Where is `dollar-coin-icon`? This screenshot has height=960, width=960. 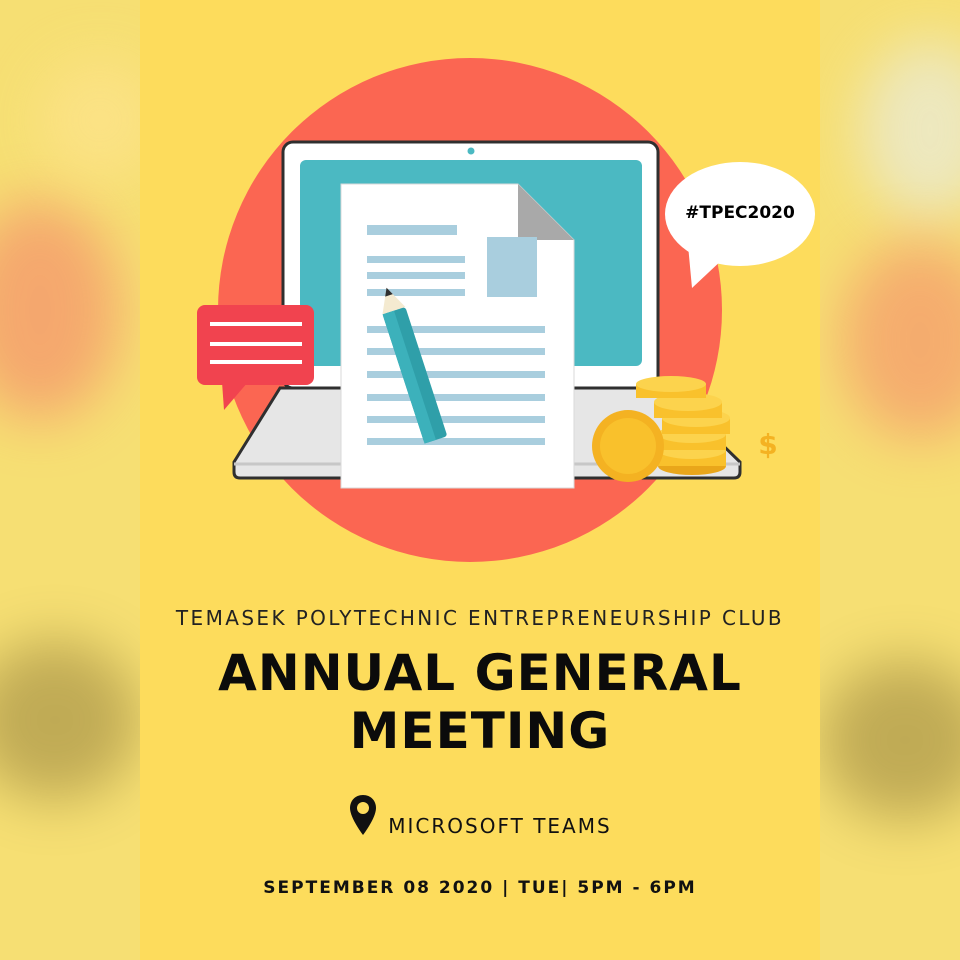 dollar-coin-icon is located at coordinates (628, 446).